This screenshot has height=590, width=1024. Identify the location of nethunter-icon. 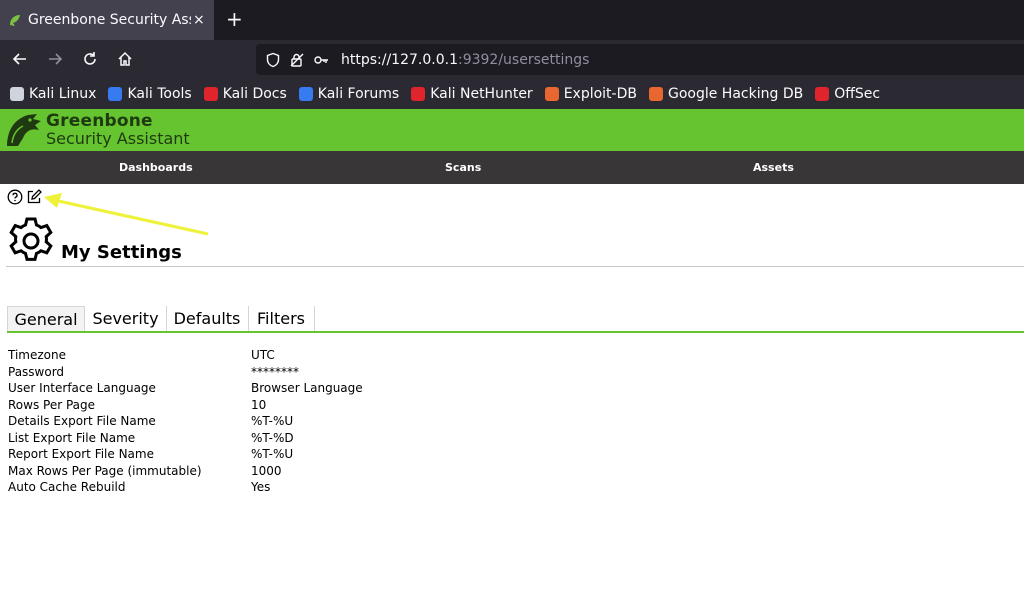
(418, 93).